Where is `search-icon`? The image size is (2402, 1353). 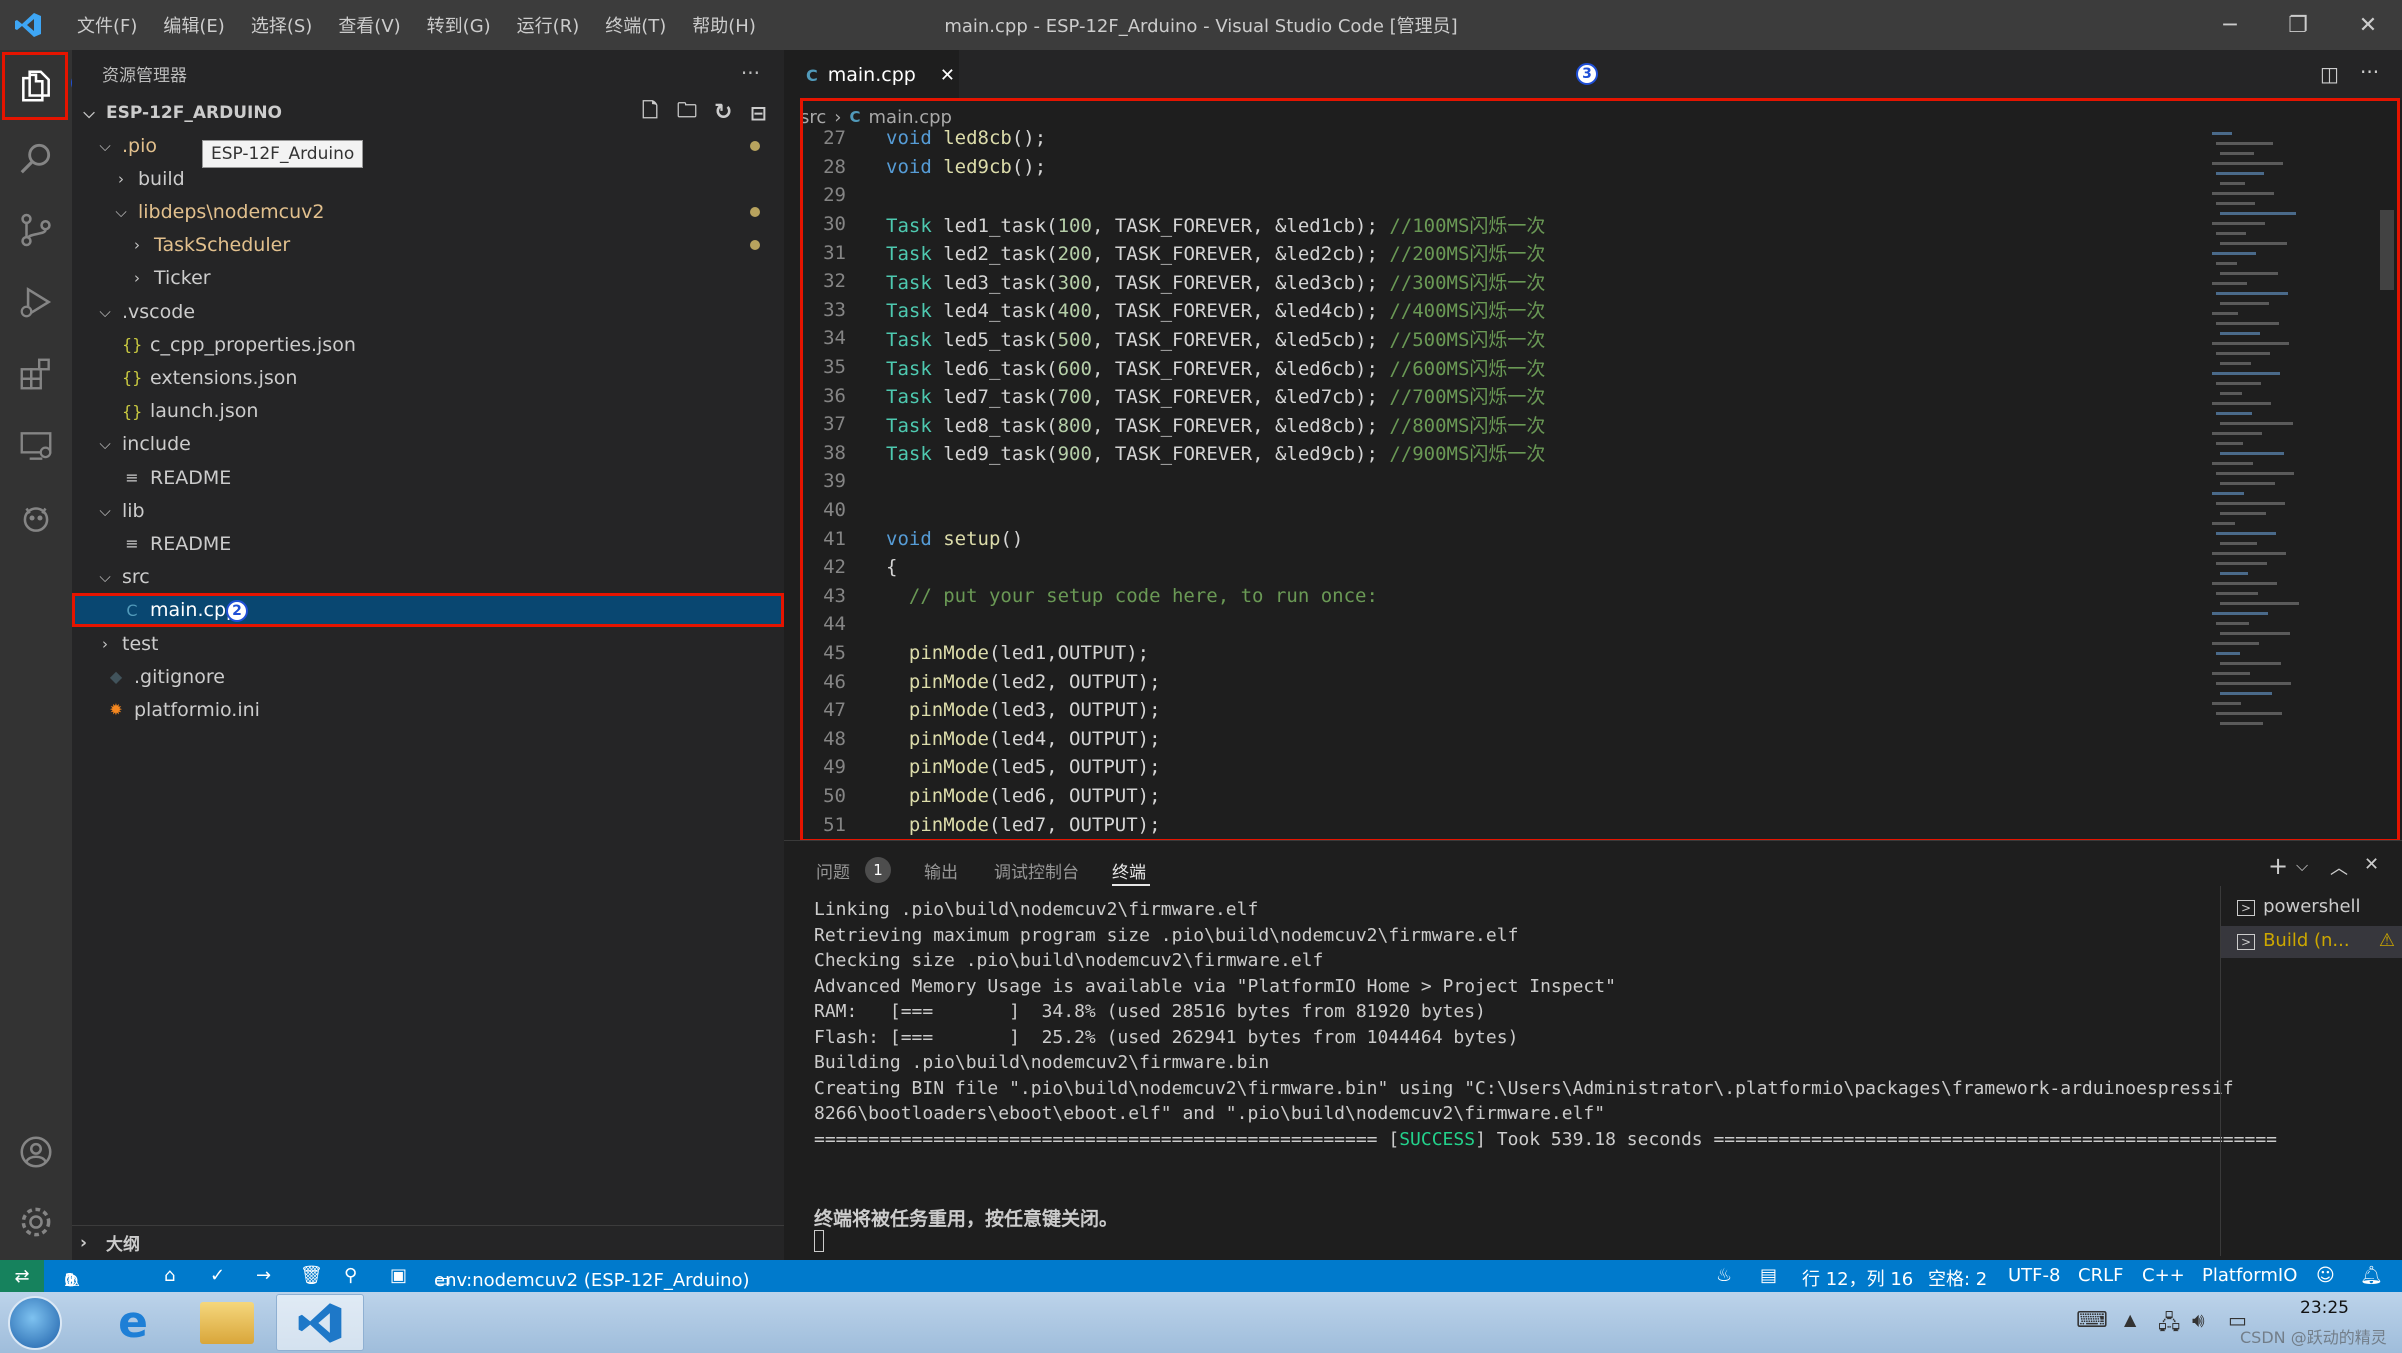 search-icon is located at coordinates (36, 158).